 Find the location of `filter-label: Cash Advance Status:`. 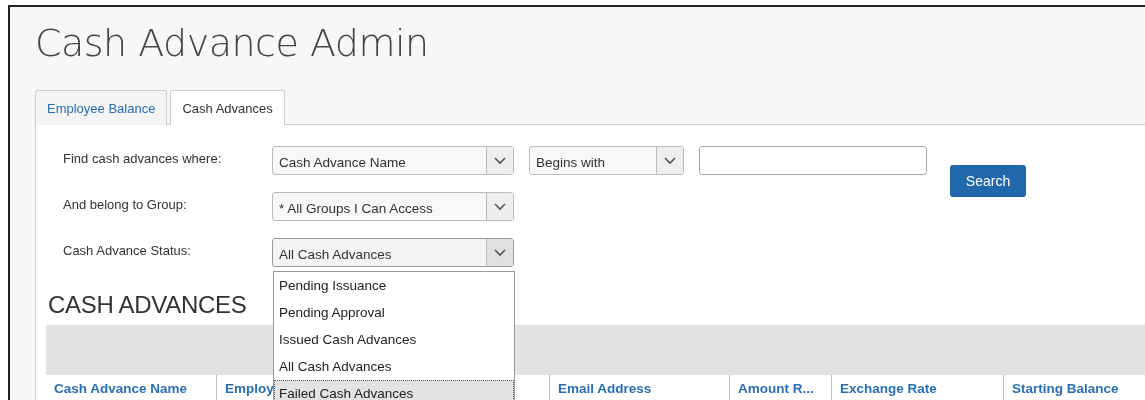

filter-label: Cash Advance Status: is located at coordinates (127, 250).